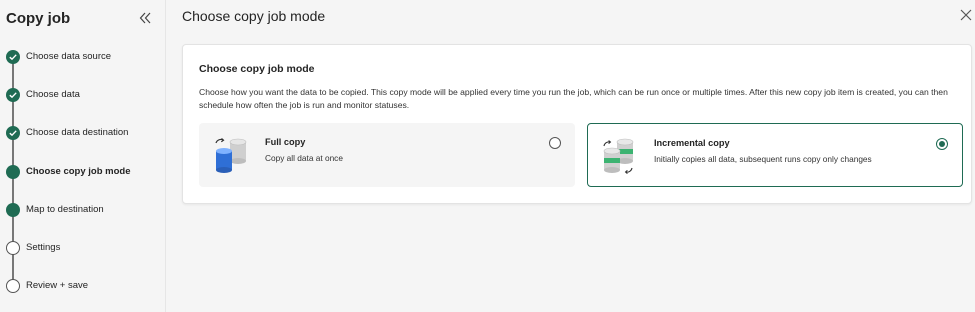 This screenshot has height=312, width=975. I want to click on step-choose-data-destination: Choose data destination, so click(83, 133).